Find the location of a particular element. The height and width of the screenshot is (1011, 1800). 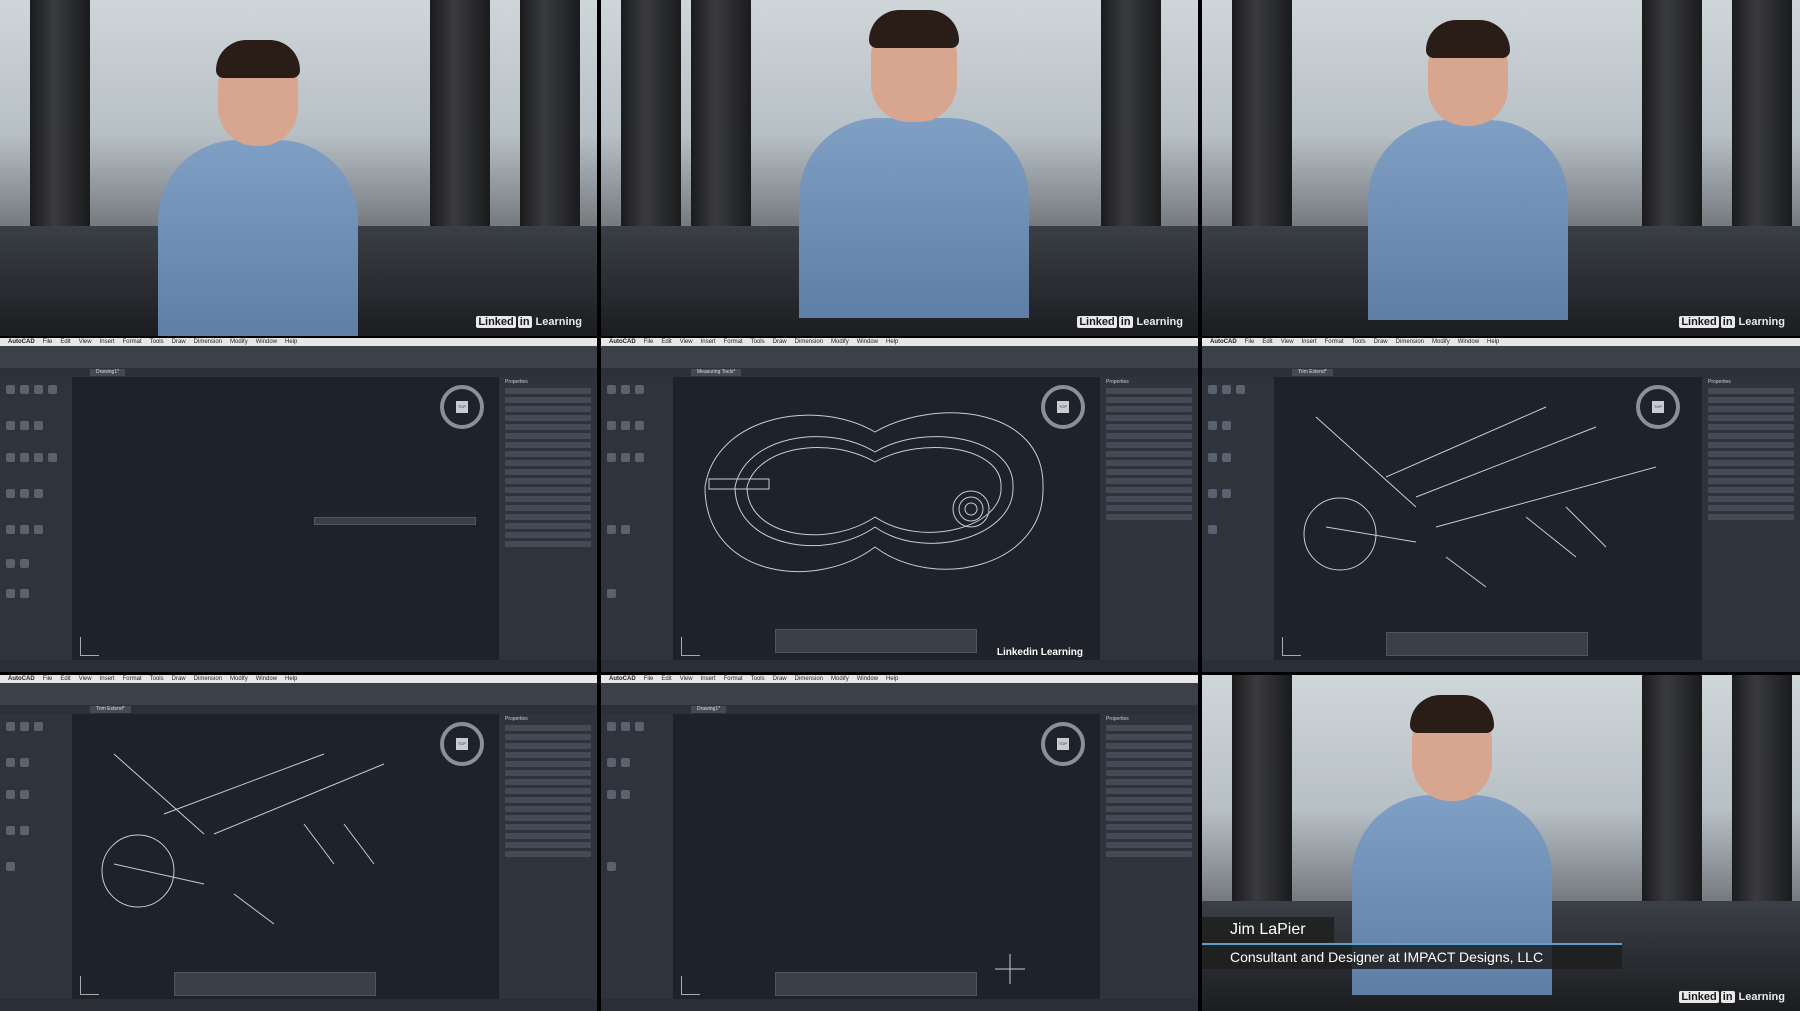

file-tab: Measuring Tools* is located at coordinates (716, 372).